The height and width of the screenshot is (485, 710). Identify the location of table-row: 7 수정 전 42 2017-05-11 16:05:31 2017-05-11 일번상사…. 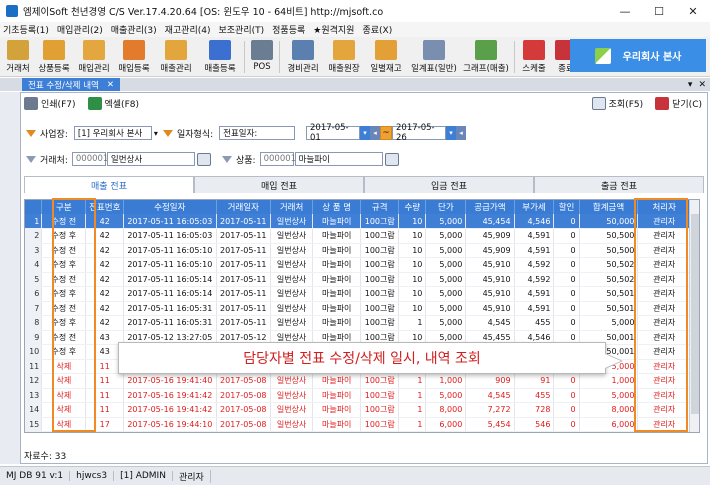
(358, 308).